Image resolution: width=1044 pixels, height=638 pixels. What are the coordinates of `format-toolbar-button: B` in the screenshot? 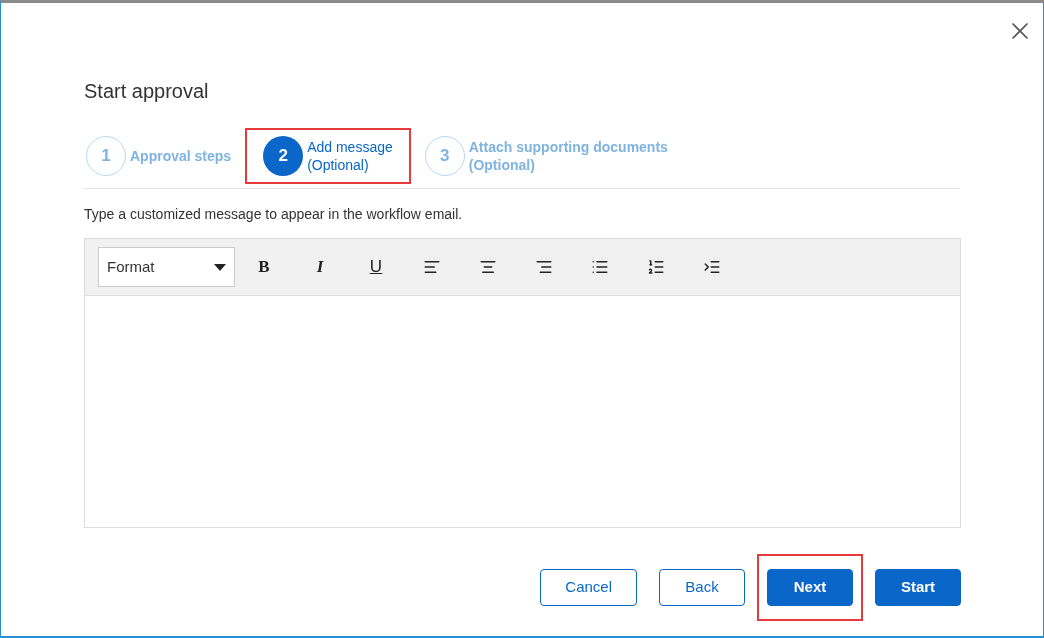 It's located at (264, 267).